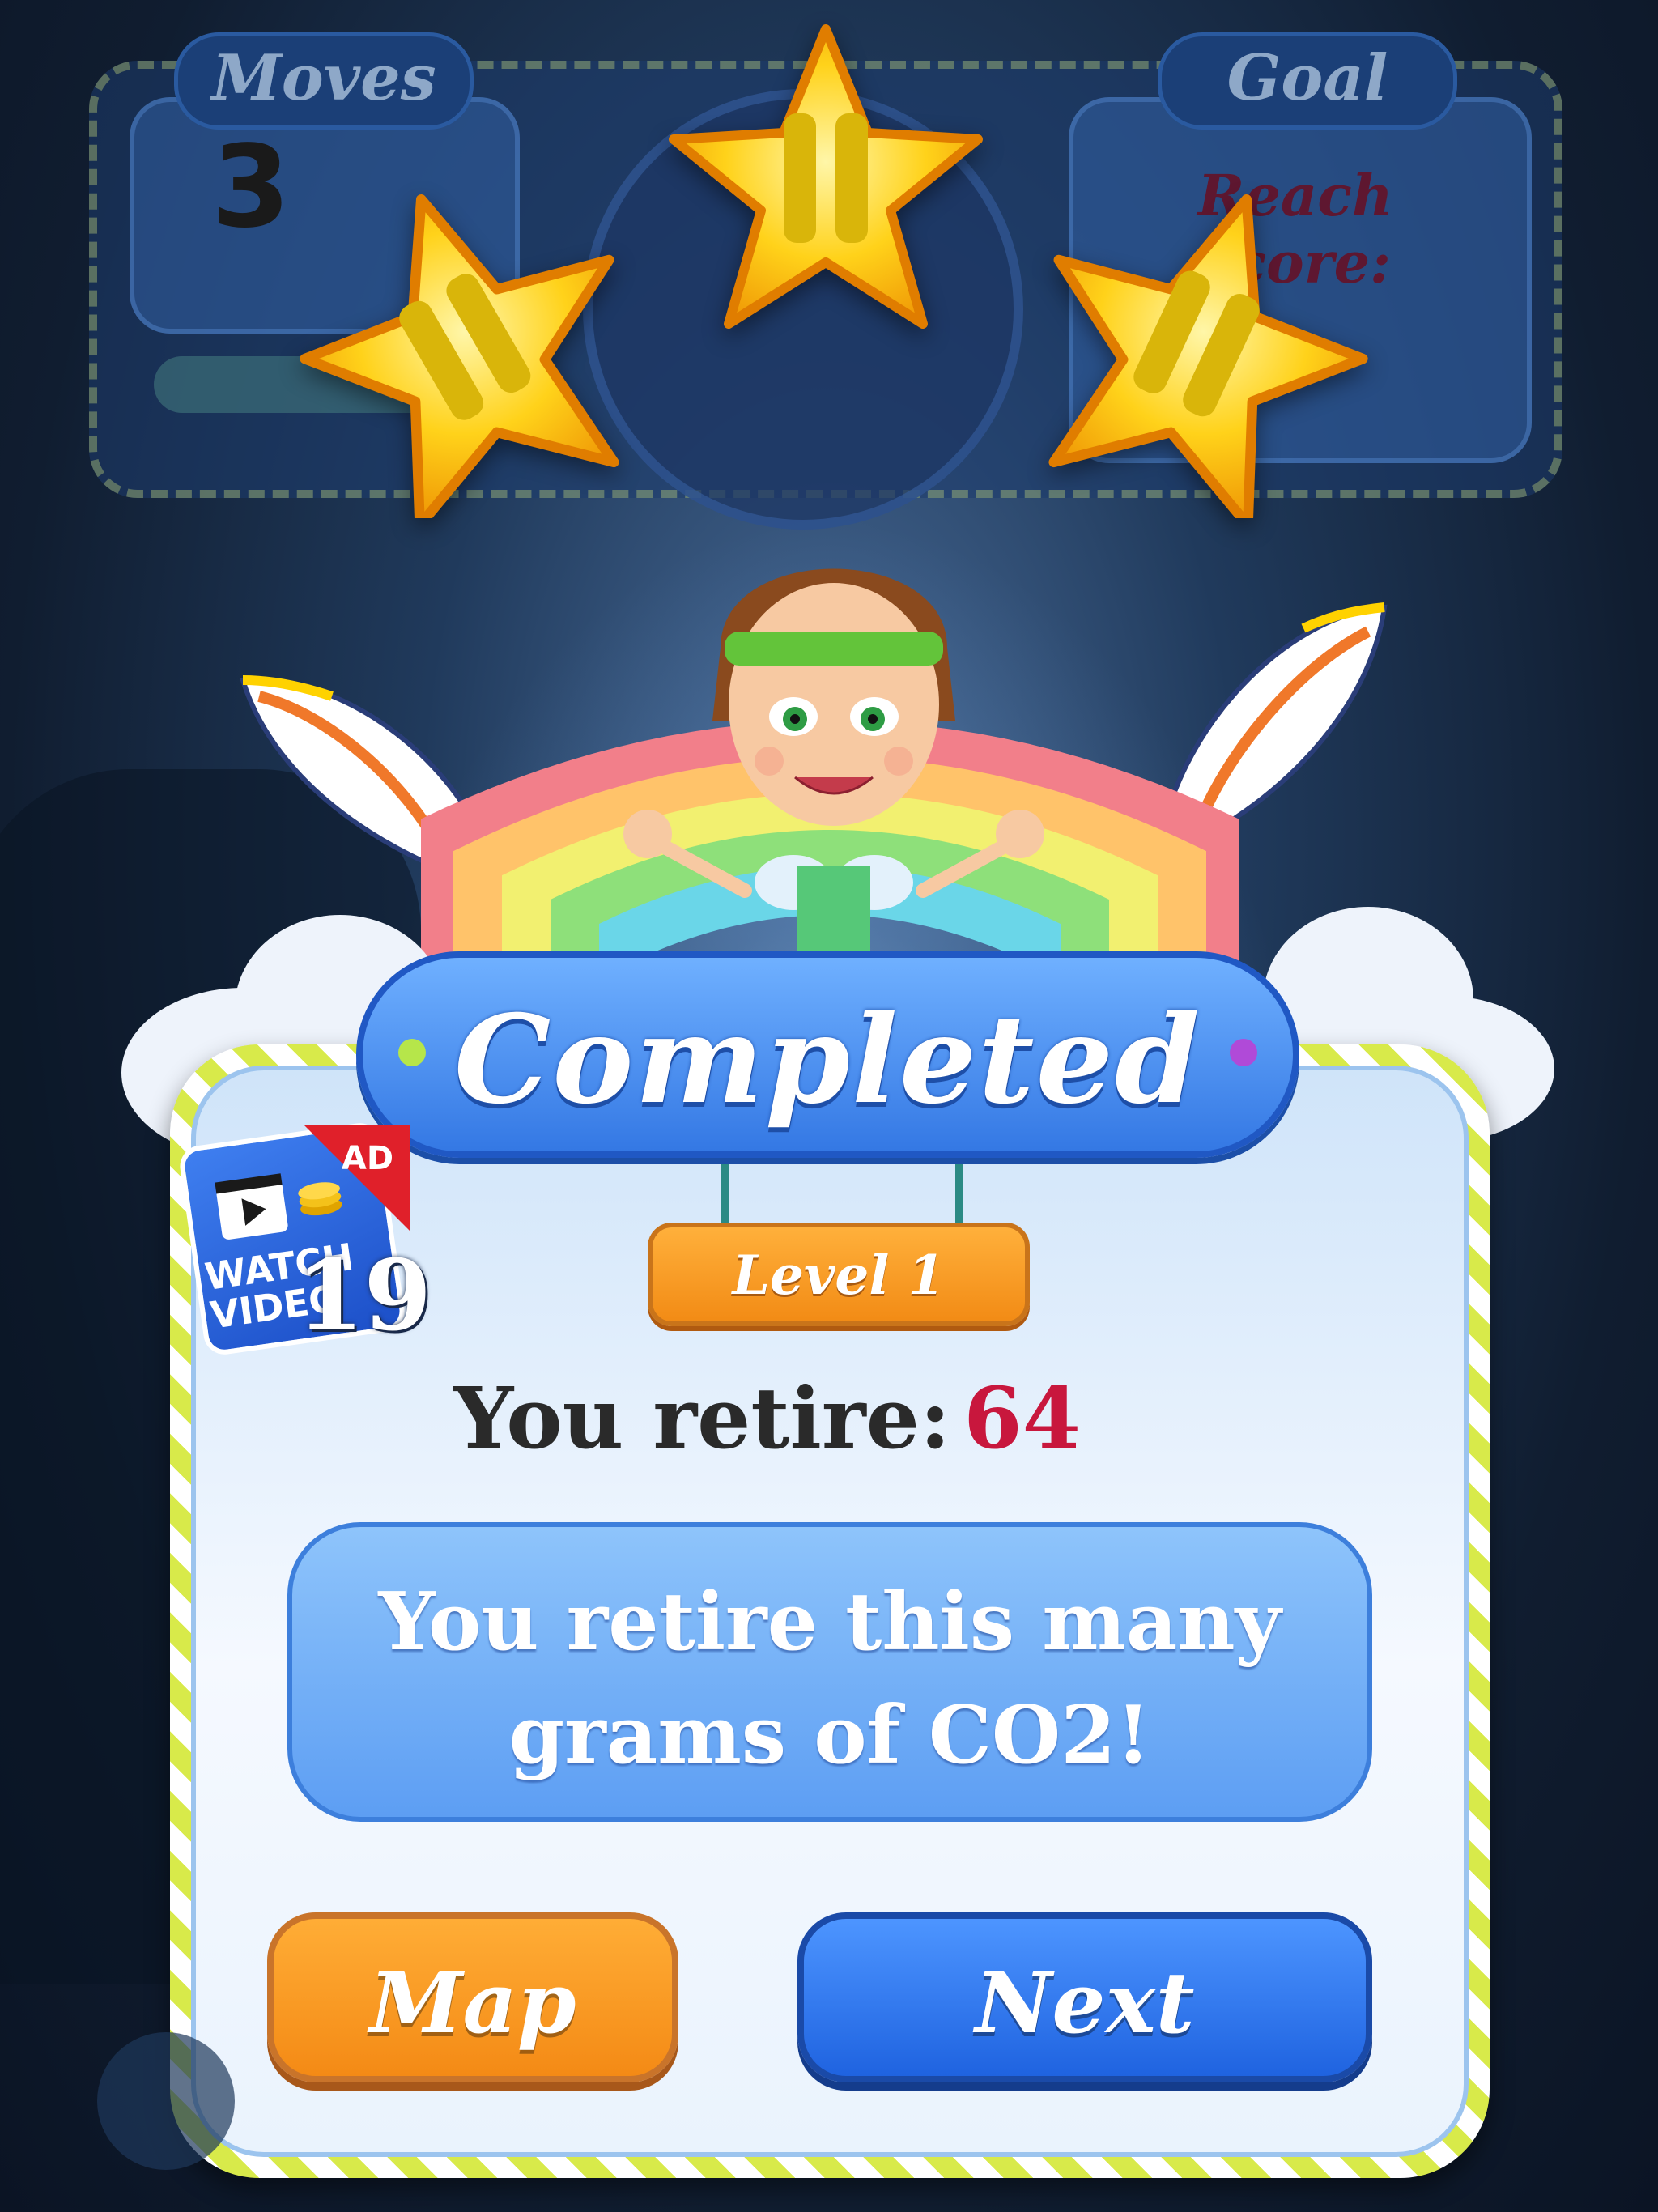 Image resolution: width=1658 pixels, height=2212 pixels. I want to click on ad-tag: AD, so click(367, 1159).